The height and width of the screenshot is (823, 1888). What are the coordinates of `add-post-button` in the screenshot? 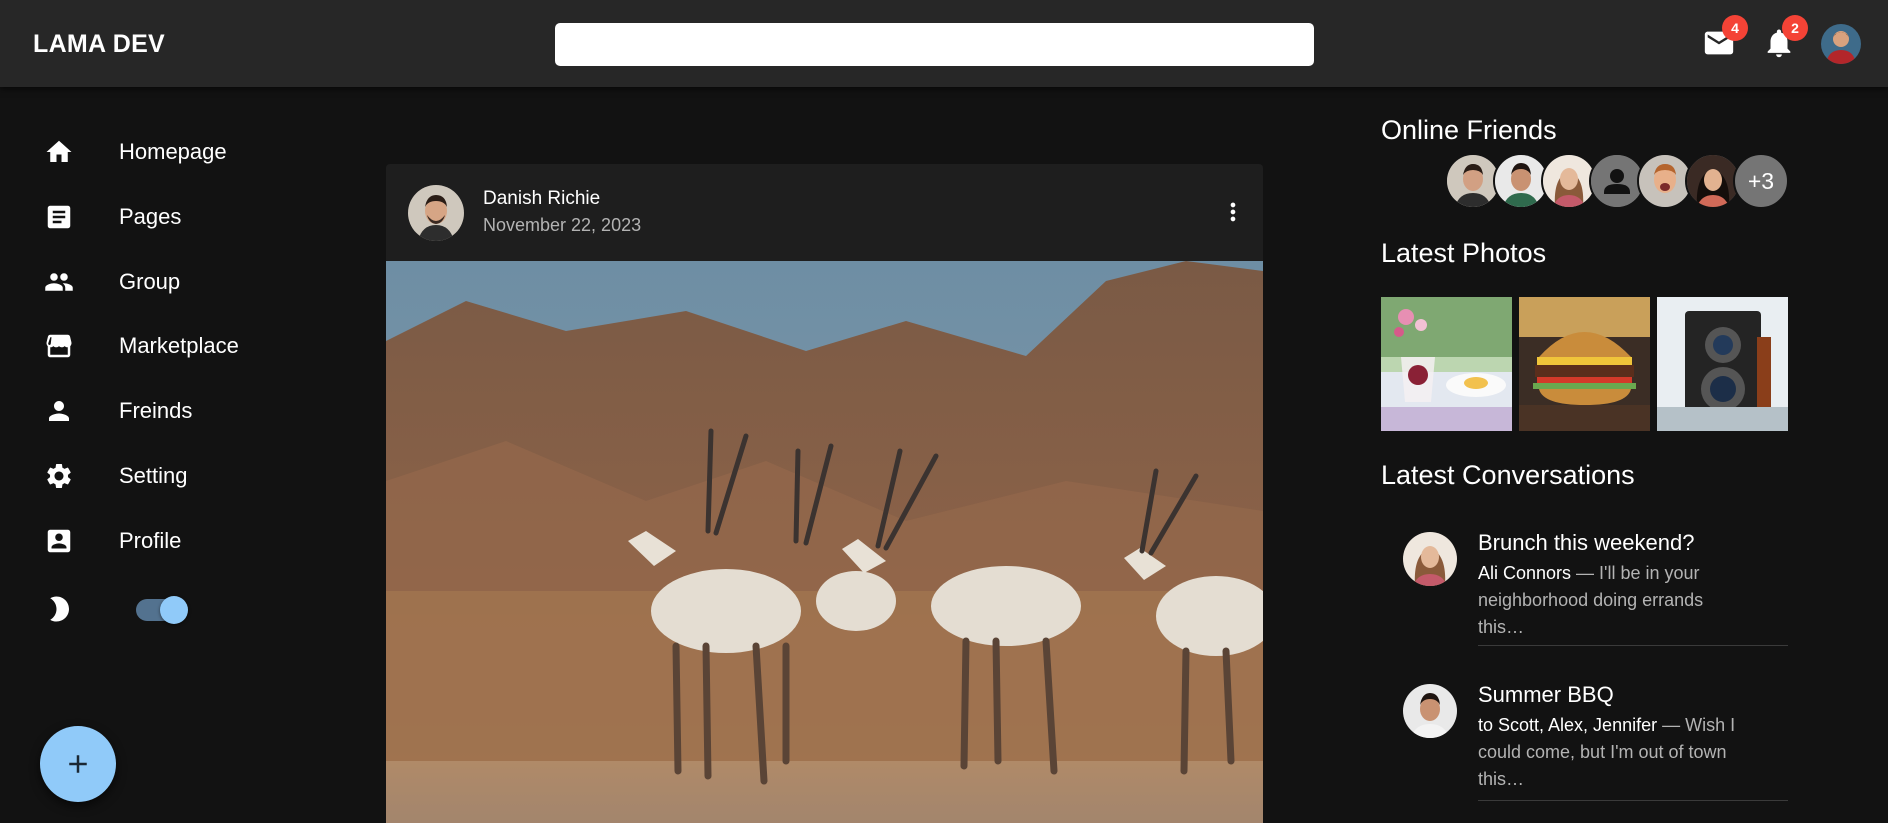 It's located at (78, 764).